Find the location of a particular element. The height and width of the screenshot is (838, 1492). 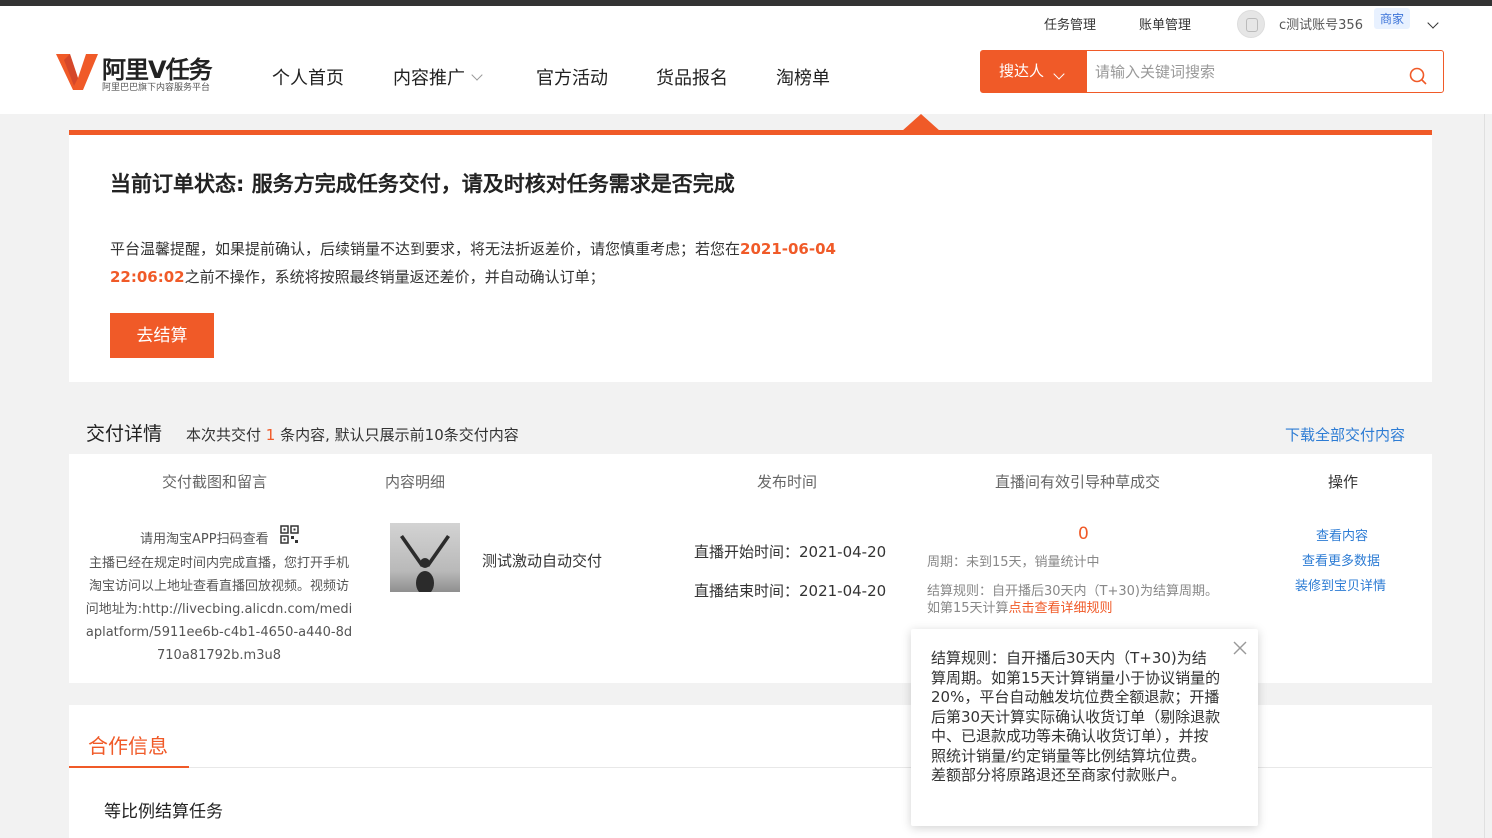

nav-goods-signup: 货品报名 is located at coordinates (692, 77).